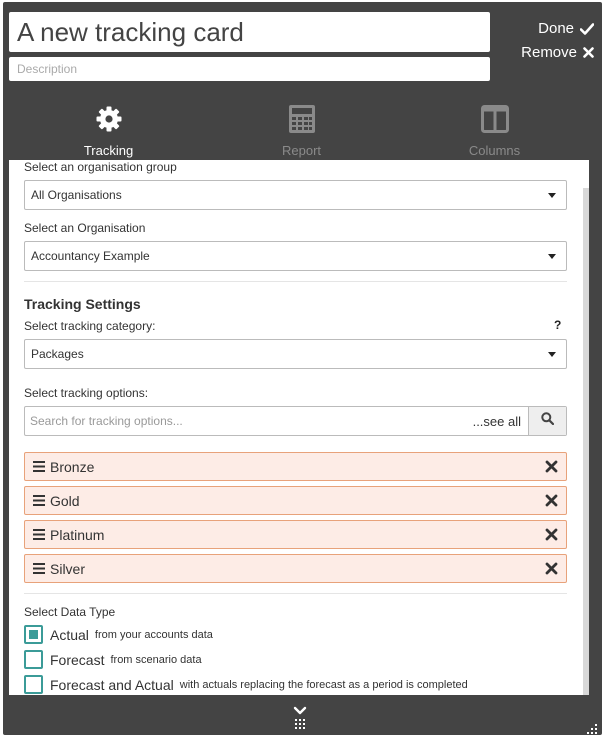  What do you see at coordinates (65, 500) in the screenshot?
I see `tracking-option-label: Gold` at bounding box center [65, 500].